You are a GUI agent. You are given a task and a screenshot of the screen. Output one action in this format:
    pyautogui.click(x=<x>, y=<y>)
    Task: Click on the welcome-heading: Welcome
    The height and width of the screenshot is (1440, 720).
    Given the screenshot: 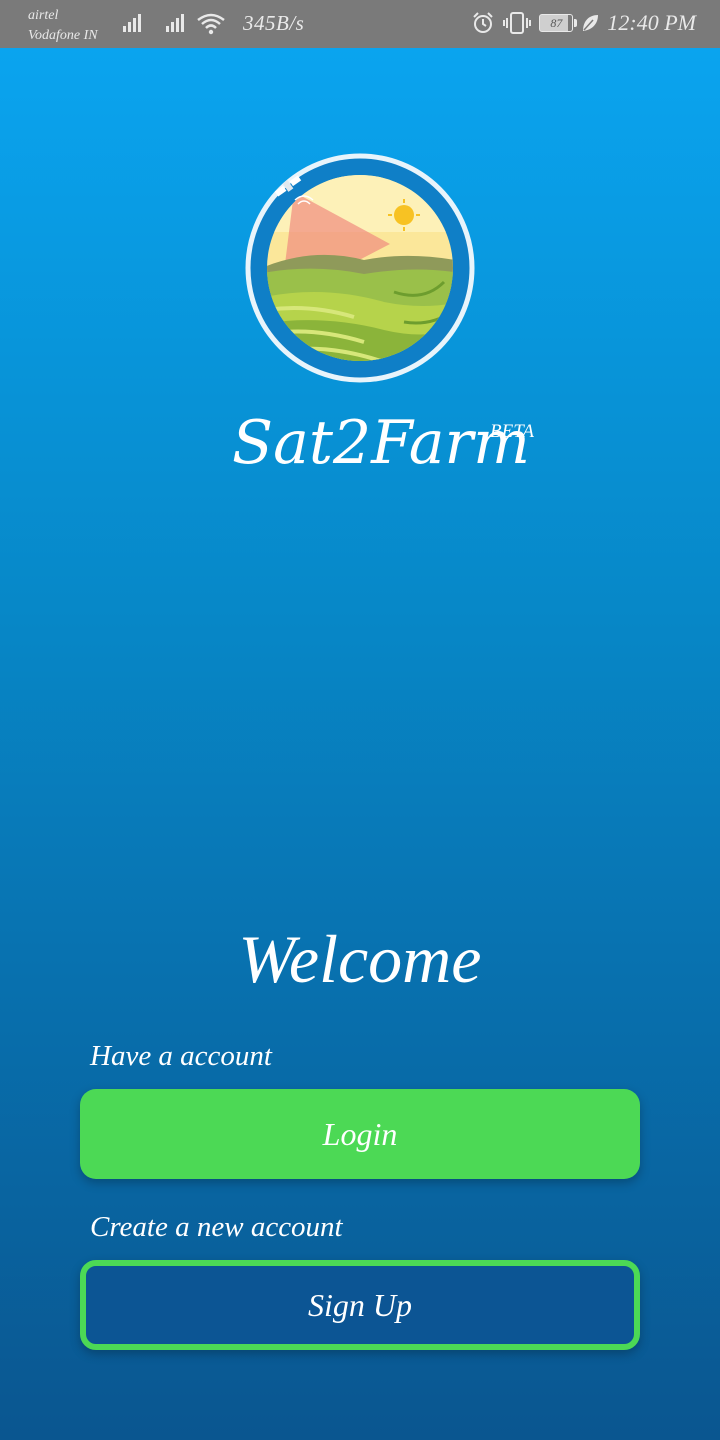 What is the action you would take?
    pyautogui.click(x=360, y=959)
    